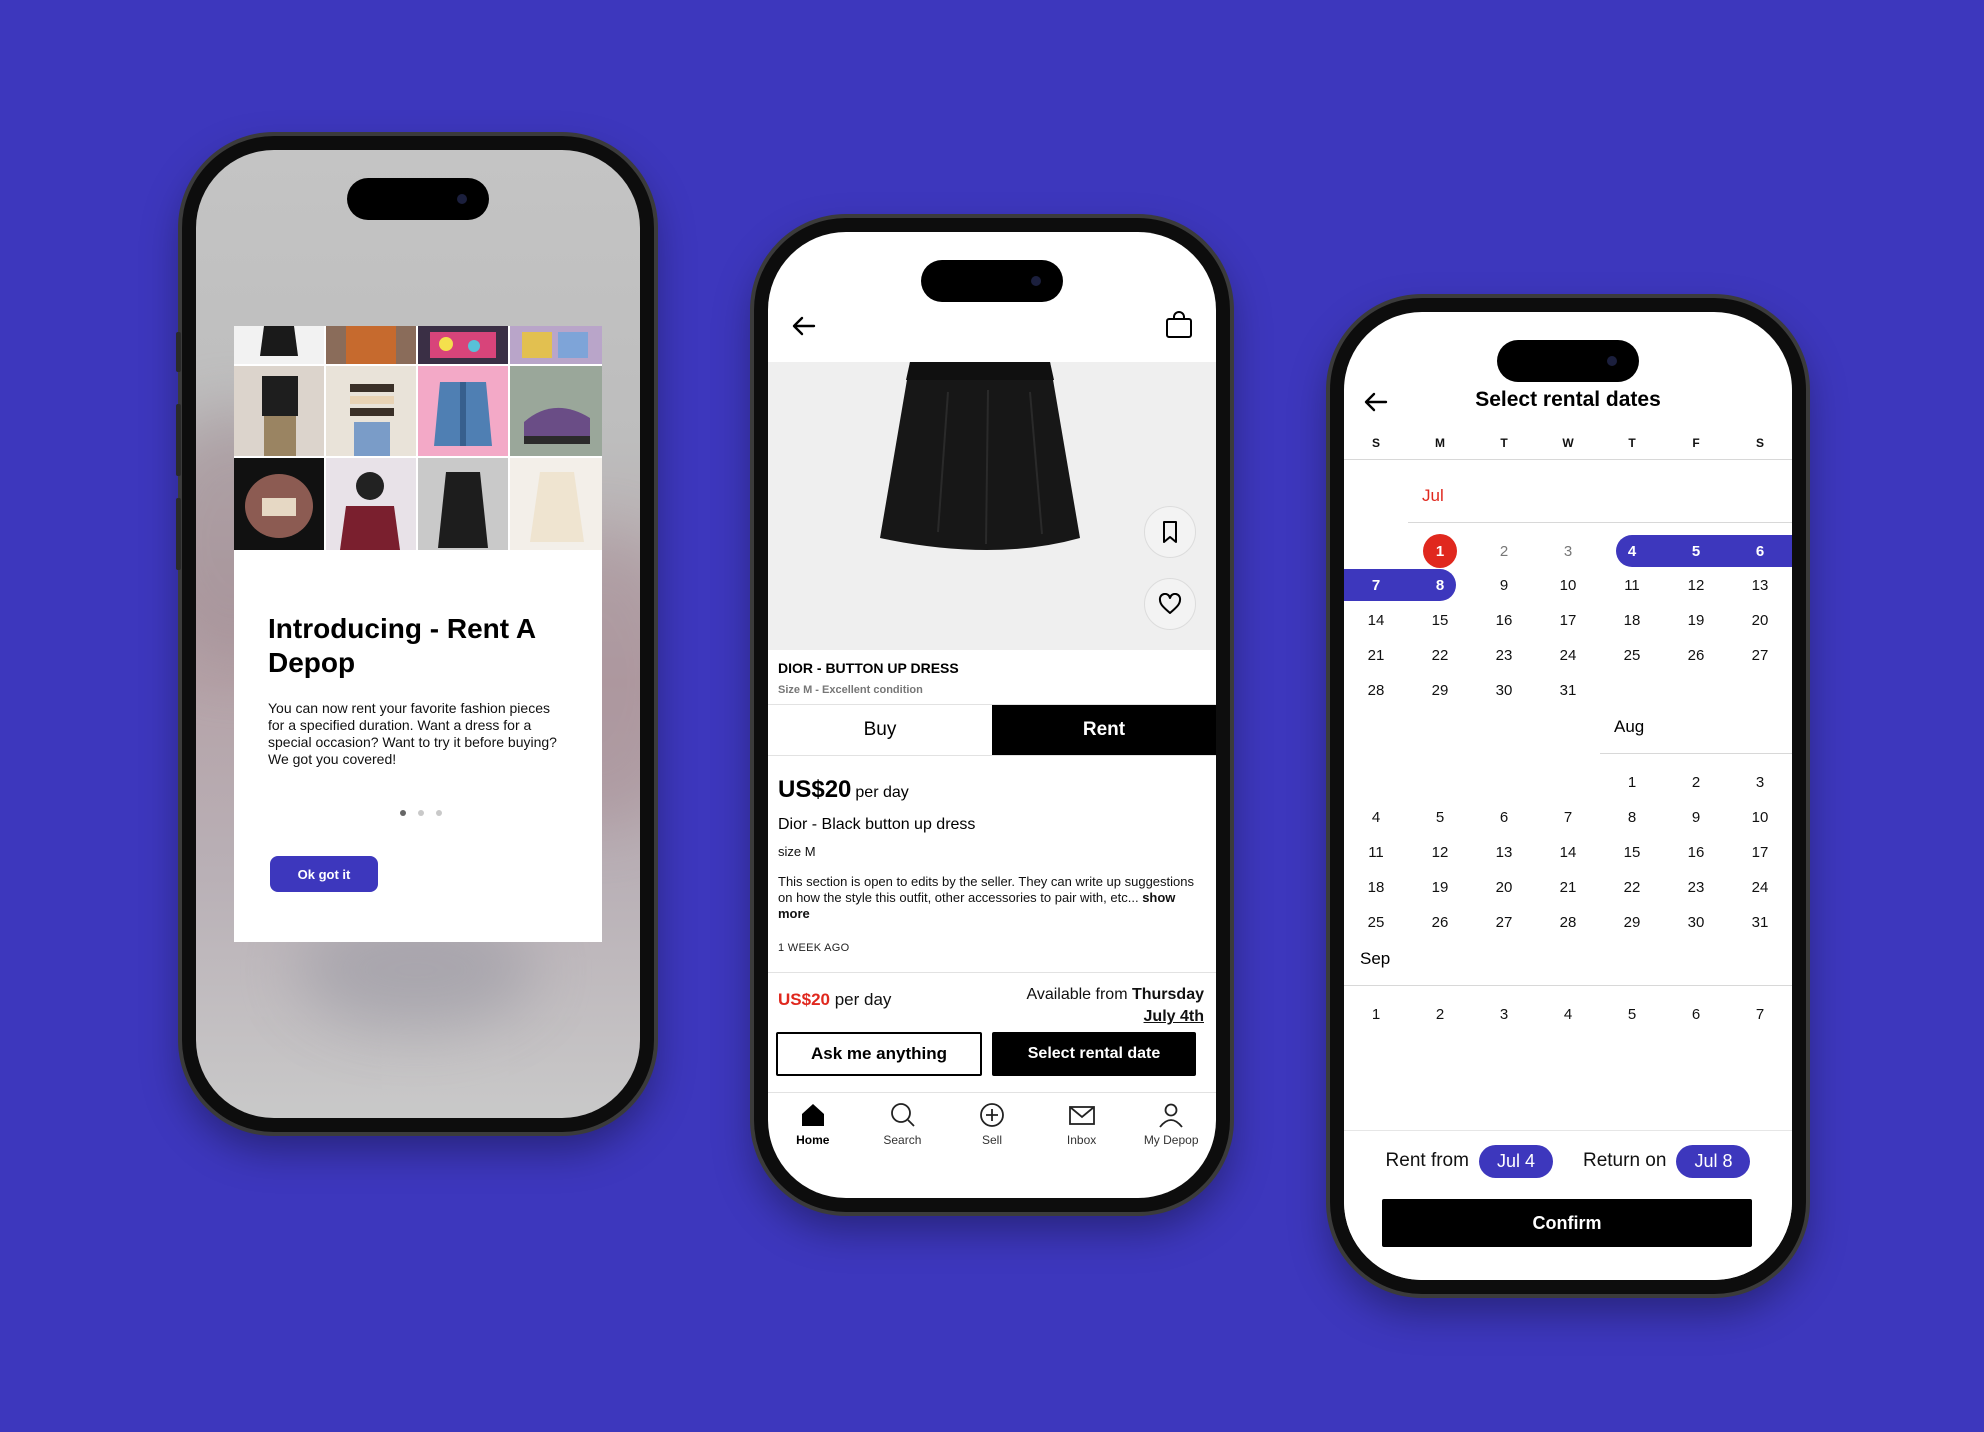 The width and height of the screenshot is (1984, 1432). Describe the element at coordinates (1171, 1128) in the screenshot. I see `tab-my-depop: My Depop` at that location.